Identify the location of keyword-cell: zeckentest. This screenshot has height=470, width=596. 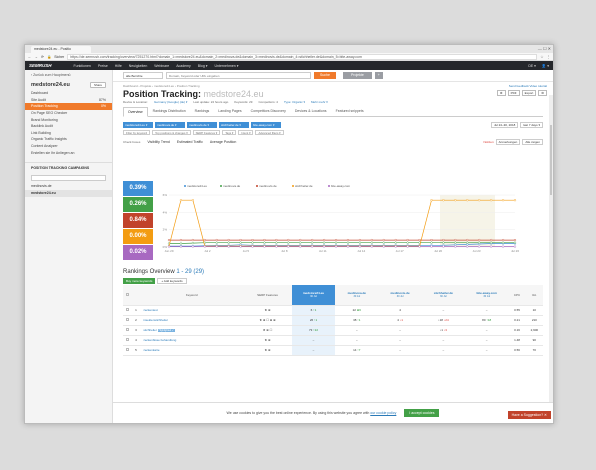
(192, 310).